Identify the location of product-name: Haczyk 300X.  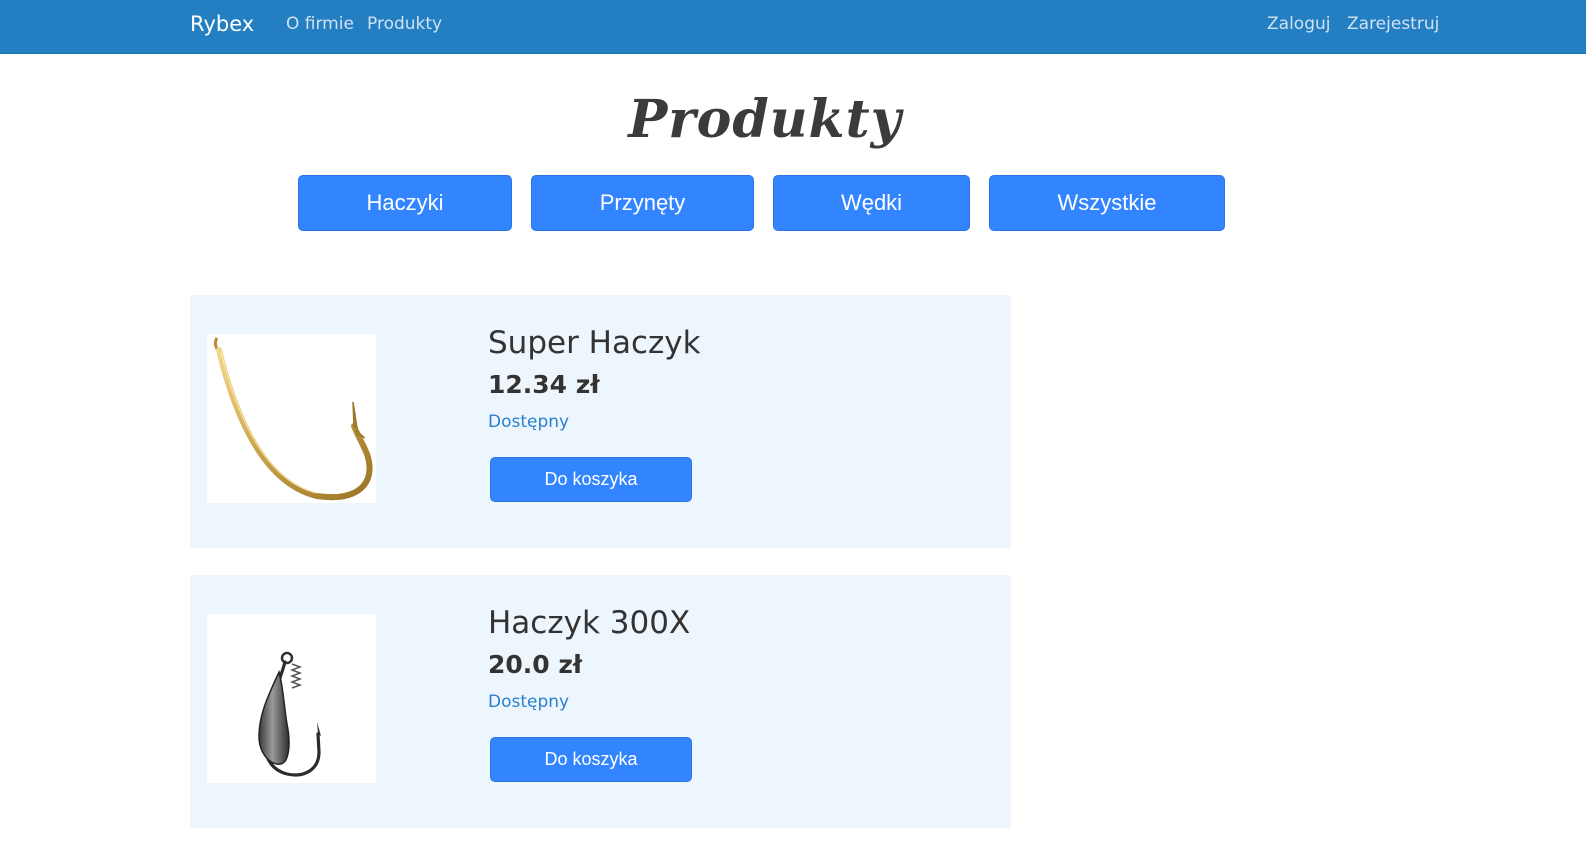
(589, 623).